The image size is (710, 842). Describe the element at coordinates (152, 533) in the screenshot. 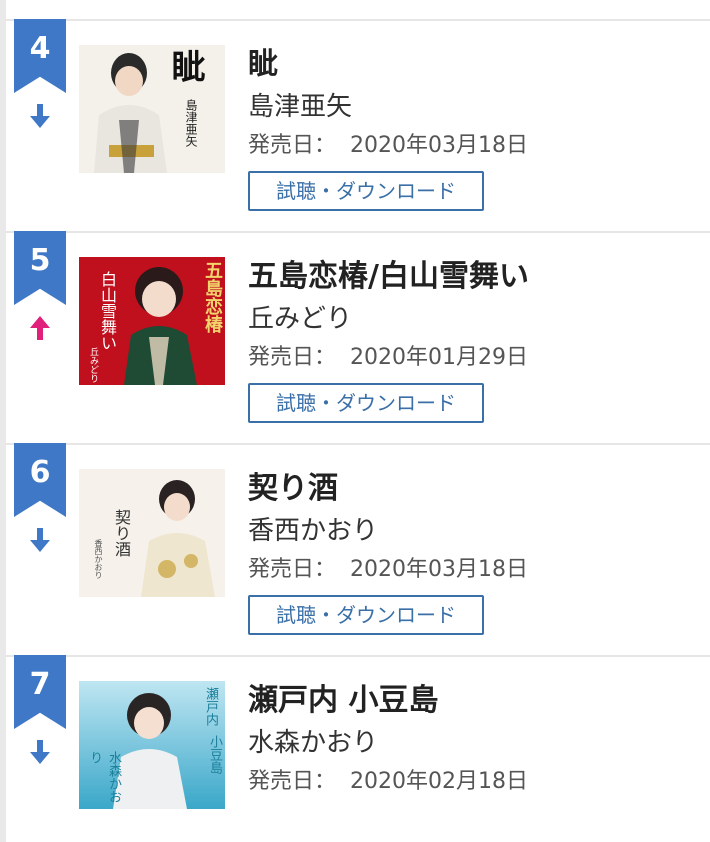

I see `album-jacket: 契り酒 香西かおり` at that location.